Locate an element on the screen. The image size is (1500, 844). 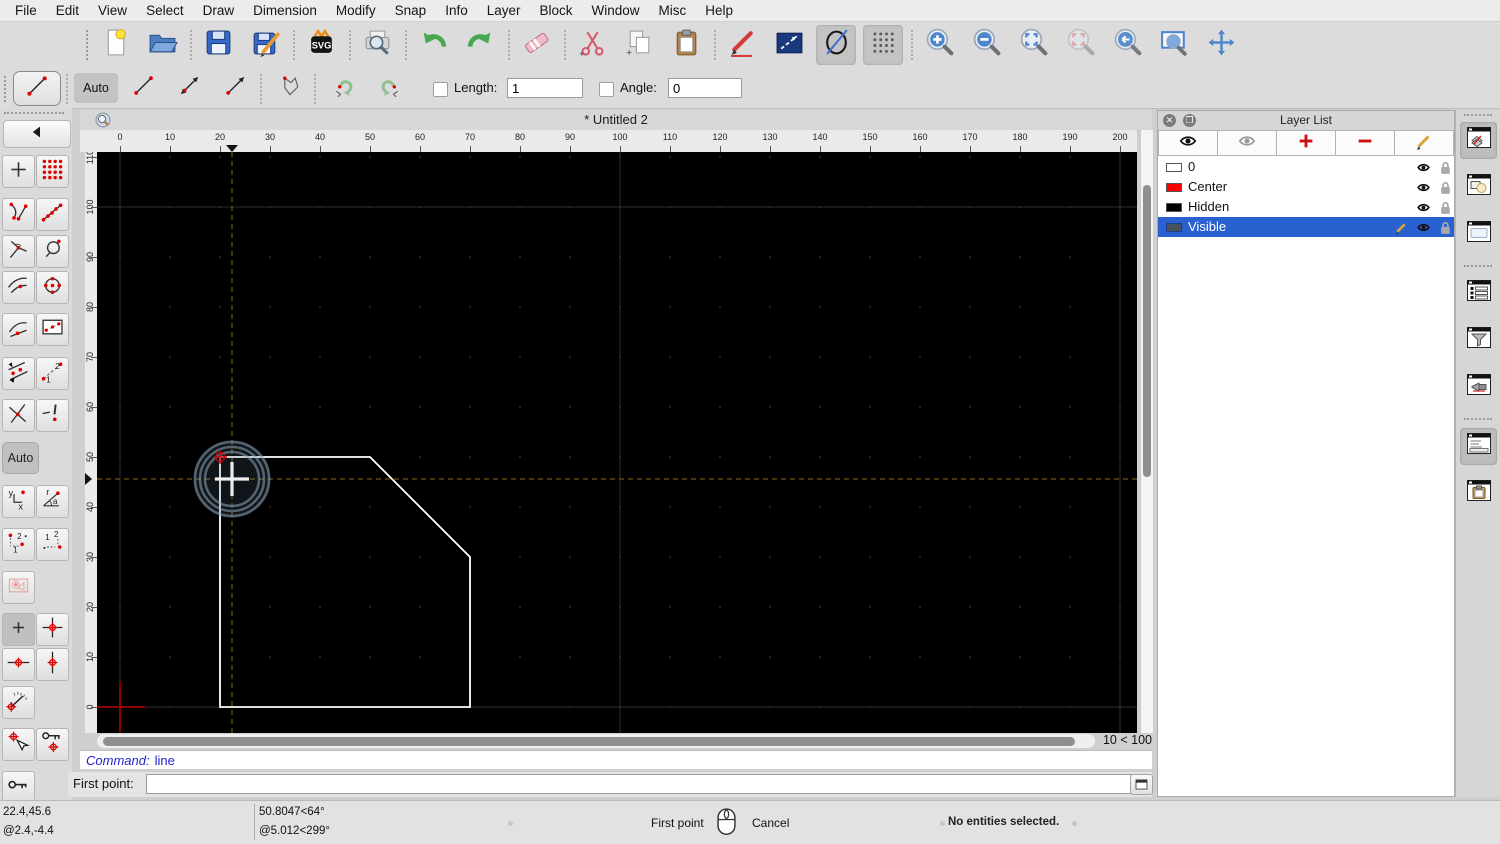
save-button is located at coordinates (218, 45).